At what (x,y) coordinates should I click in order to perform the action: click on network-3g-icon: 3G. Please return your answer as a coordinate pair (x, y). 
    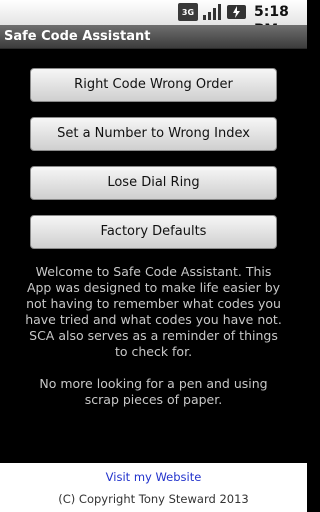
    Looking at the image, I should click on (188, 12).